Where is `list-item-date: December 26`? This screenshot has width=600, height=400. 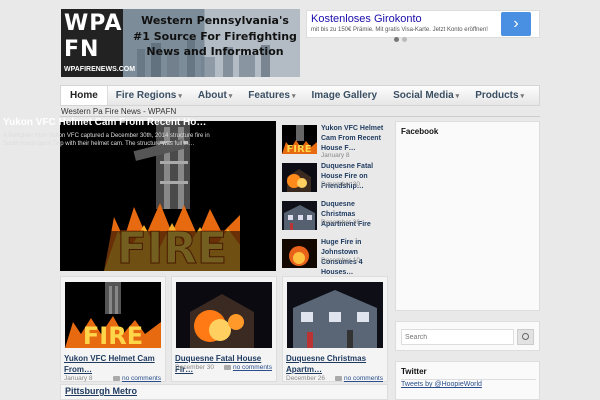 list-item-date: December 26 is located at coordinates (341, 222).